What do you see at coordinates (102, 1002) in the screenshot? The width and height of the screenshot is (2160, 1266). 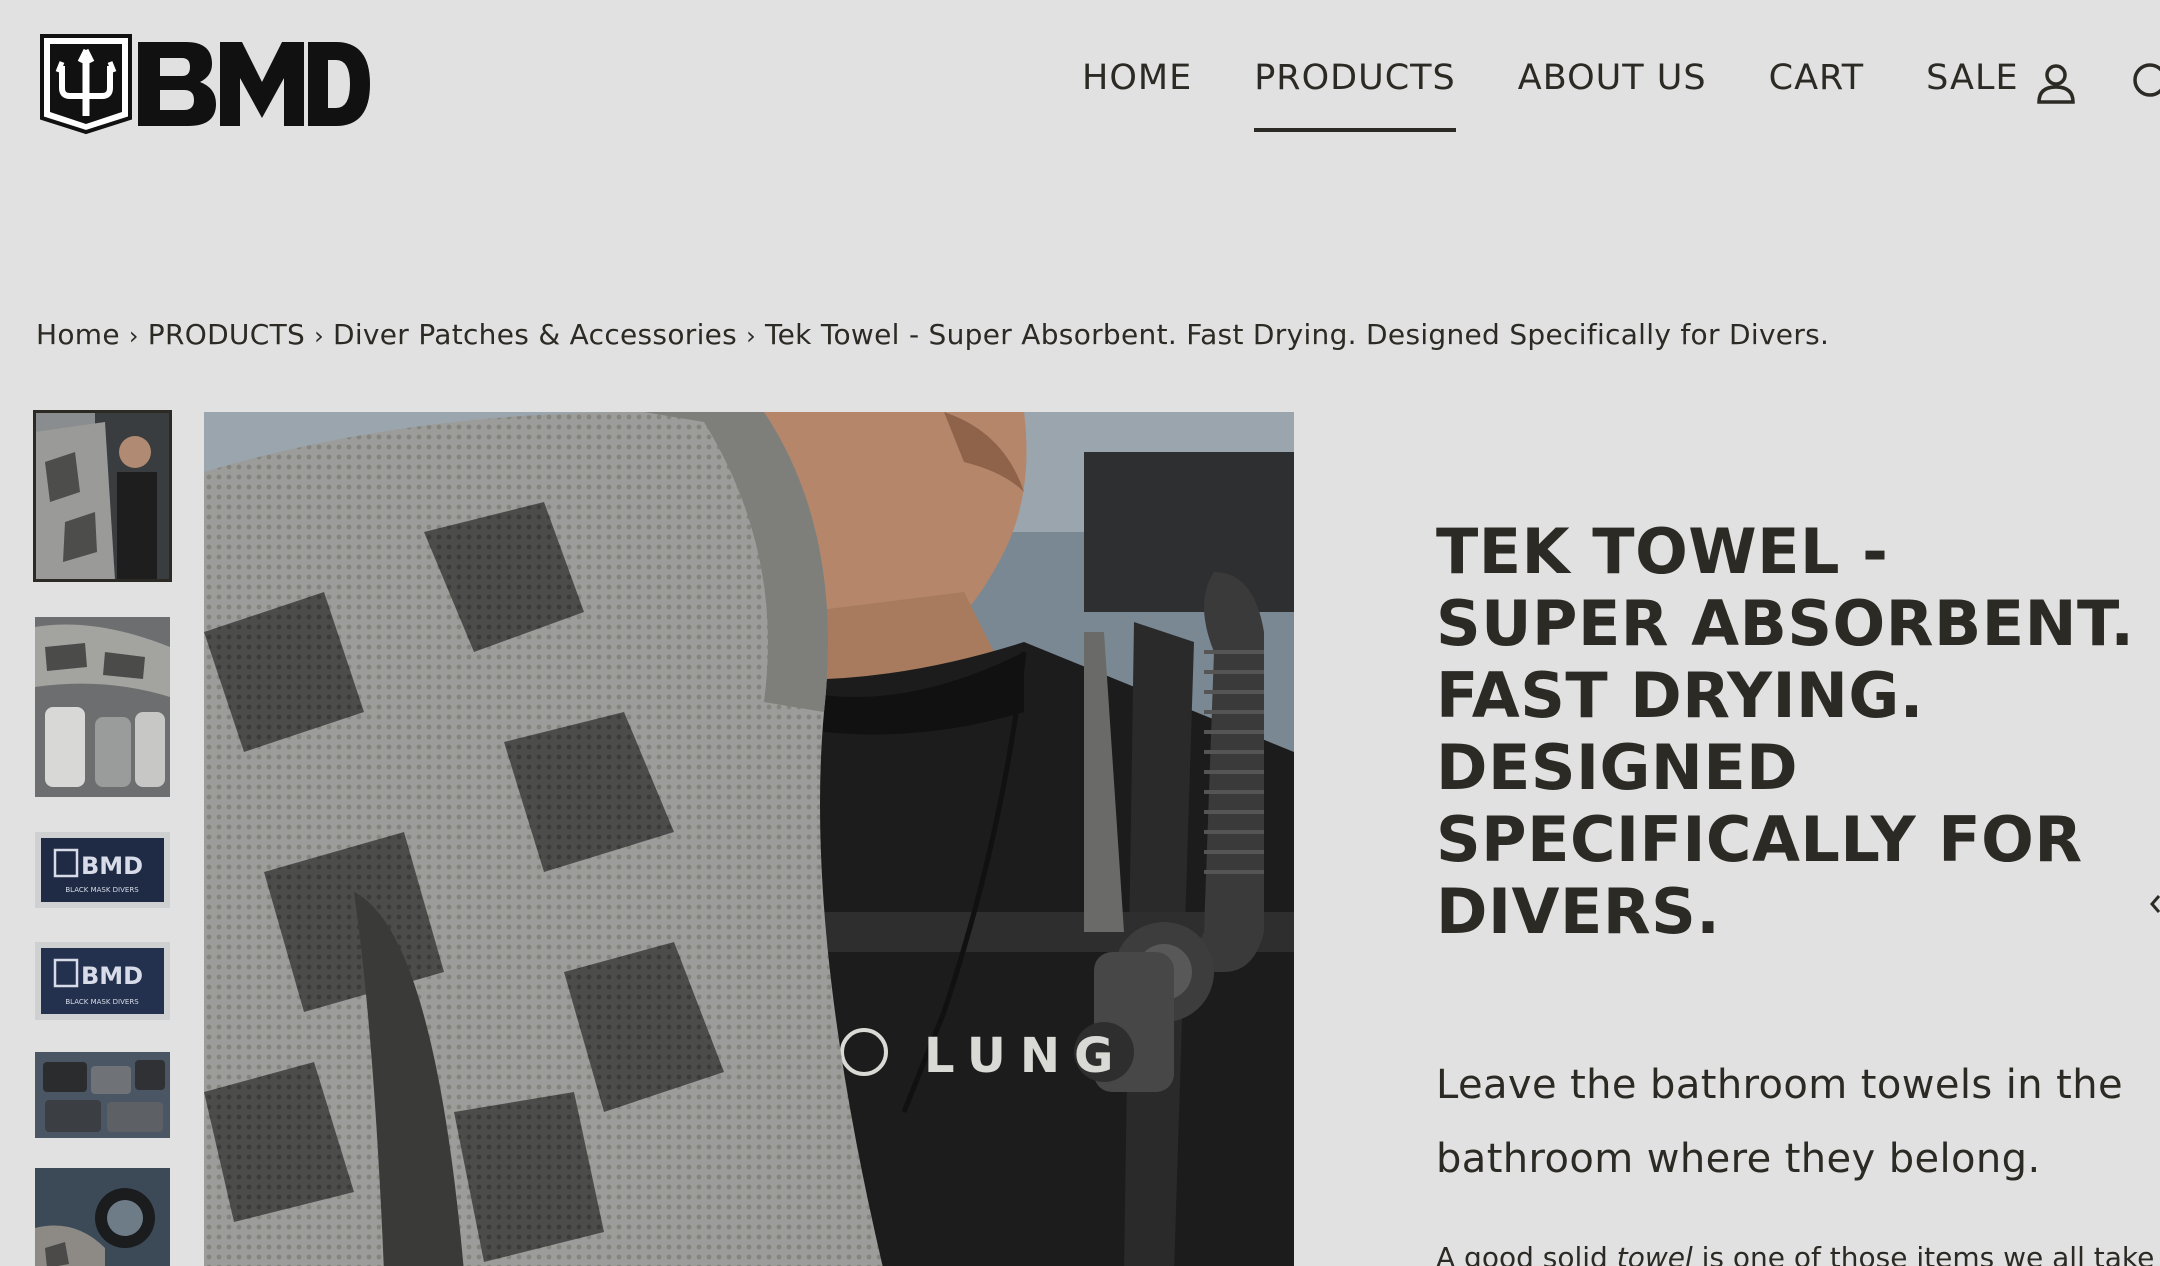 I see `thumbnail-4-caption: BLACK MASK DIVERS` at bounding box center [102, 1002].